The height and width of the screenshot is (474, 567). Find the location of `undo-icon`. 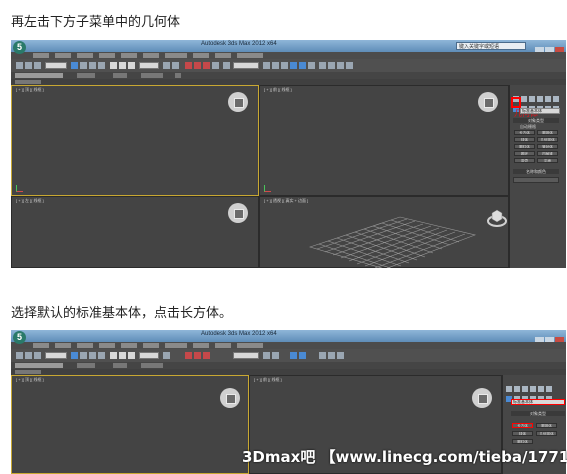

undo-icon is located at coordinates (19, 65).